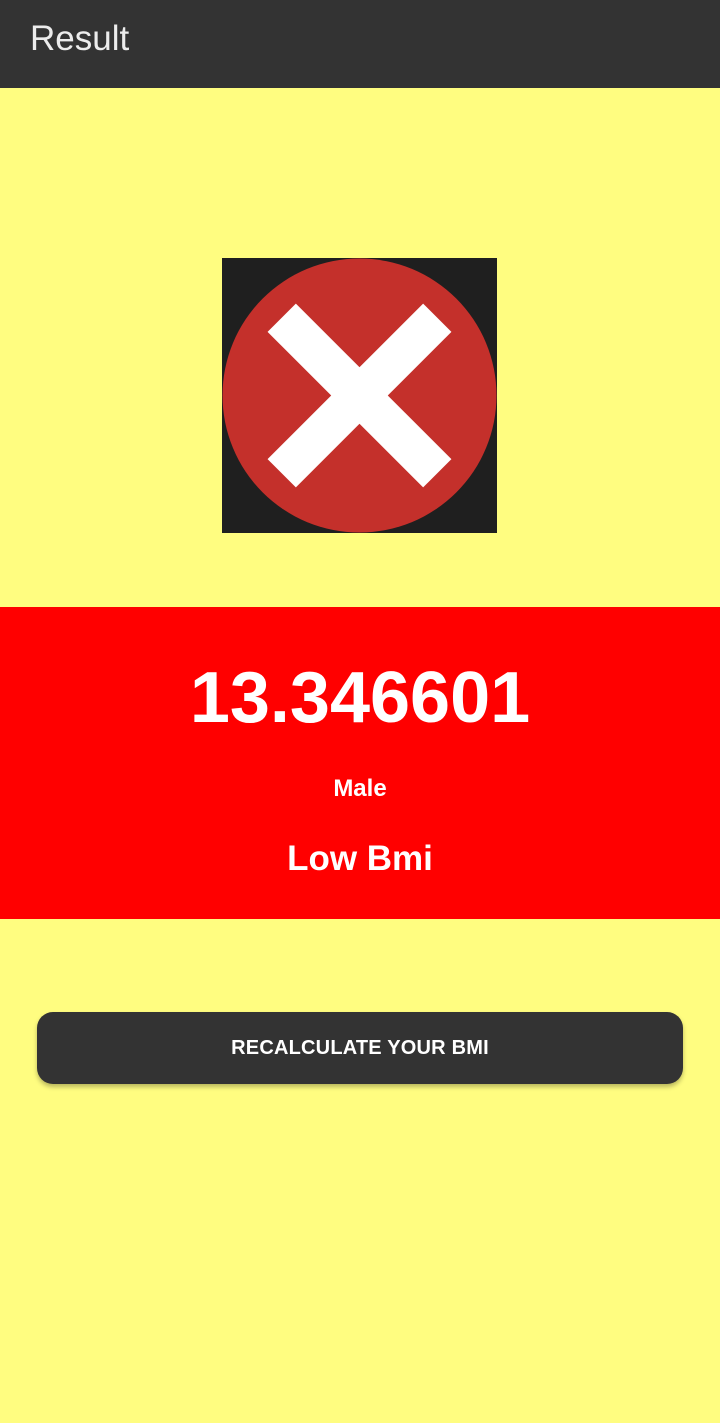 This screenshot has width=720, height=1423. Describe the element at coordinates (360, 698) in the screenshot. I see `bmi-value: 13.346601` at that location.